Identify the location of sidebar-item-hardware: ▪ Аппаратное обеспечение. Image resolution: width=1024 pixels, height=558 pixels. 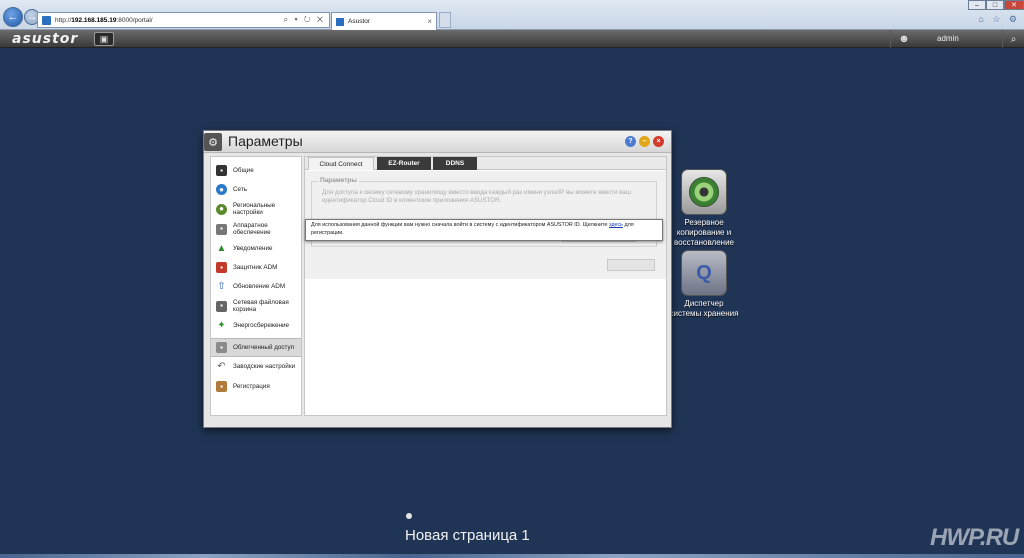
(256, 229).